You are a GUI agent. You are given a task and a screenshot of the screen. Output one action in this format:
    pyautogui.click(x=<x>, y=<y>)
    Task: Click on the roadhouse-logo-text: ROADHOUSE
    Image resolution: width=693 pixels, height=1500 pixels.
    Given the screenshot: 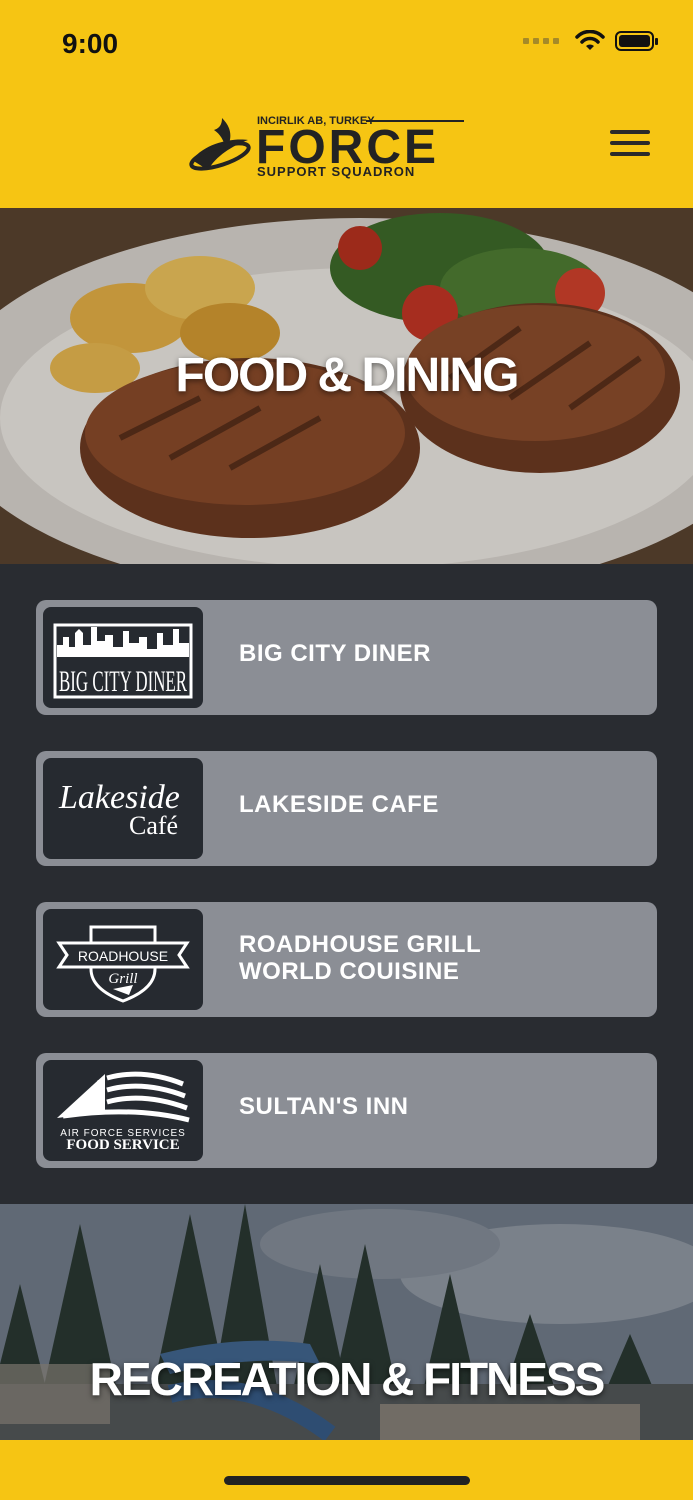 What is the action you would take?
    pyautogui.click(x=123, y=956)
    